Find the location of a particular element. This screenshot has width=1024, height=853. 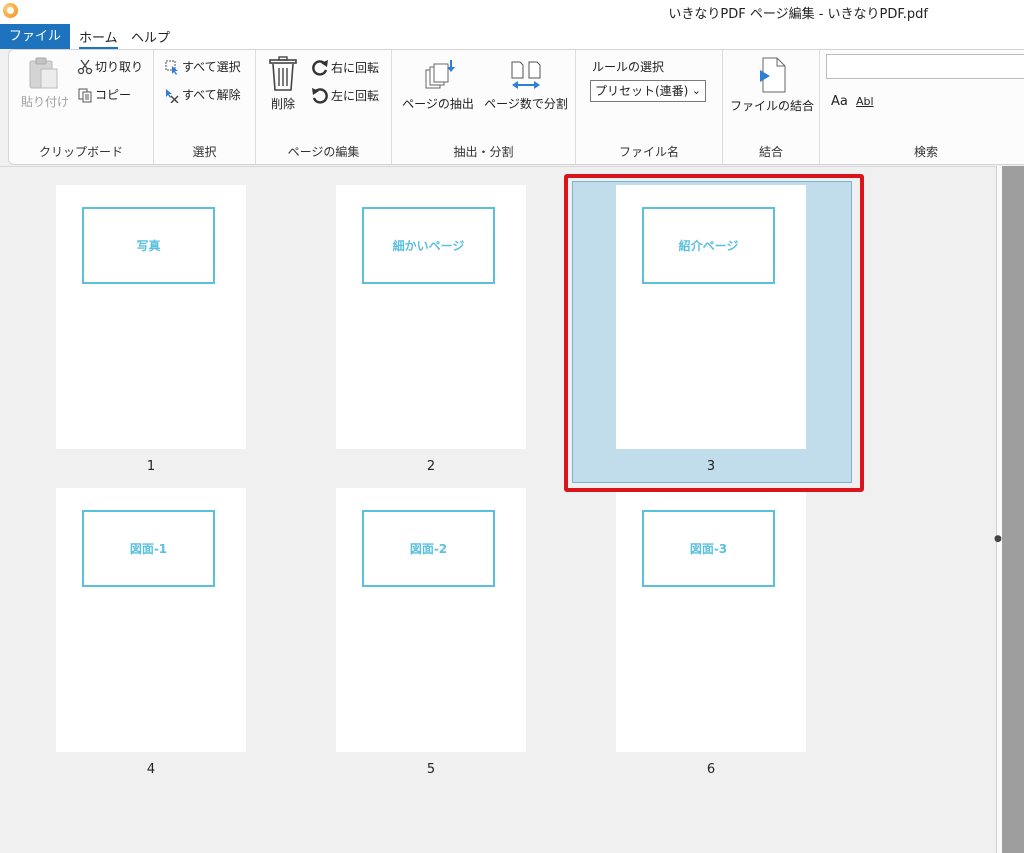

extract-pages-button: ページの抽出 is located at coordinates (438, 85).